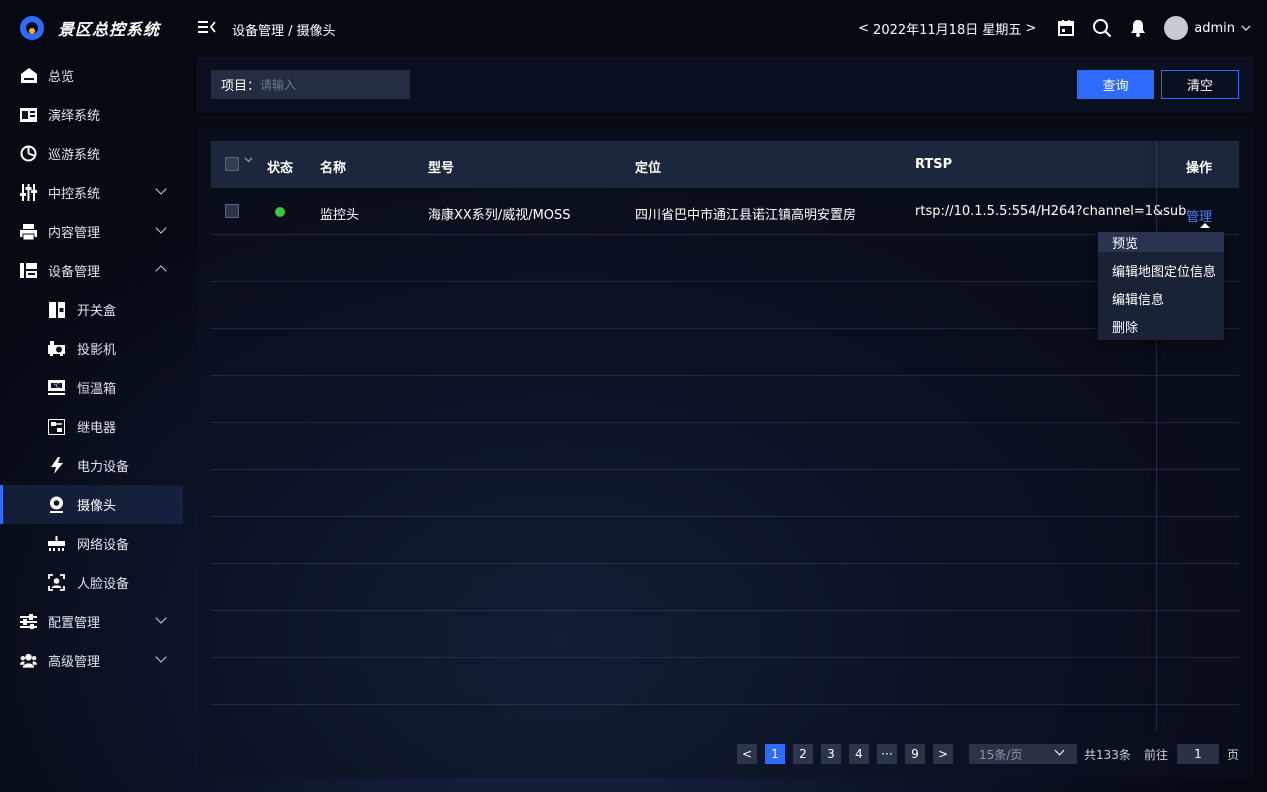 The width and height of the screenshot is (1267, 792). Describe the element at coordinates (232, 211) in the screenshot. I see `row-checkbox` at that location.